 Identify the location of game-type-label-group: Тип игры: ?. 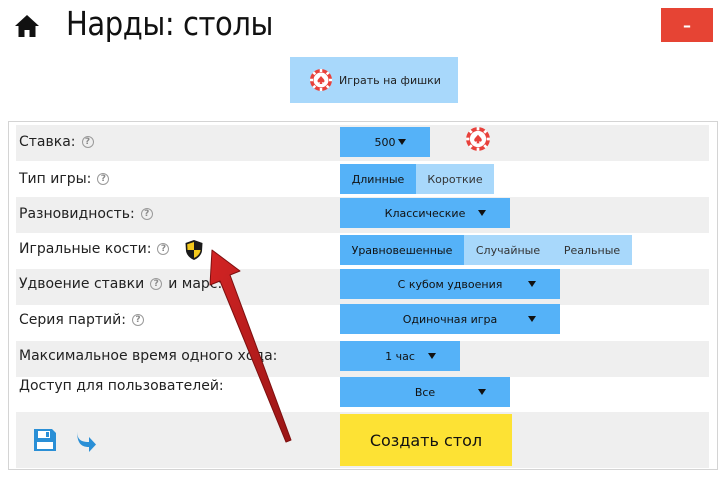
(64, 179).